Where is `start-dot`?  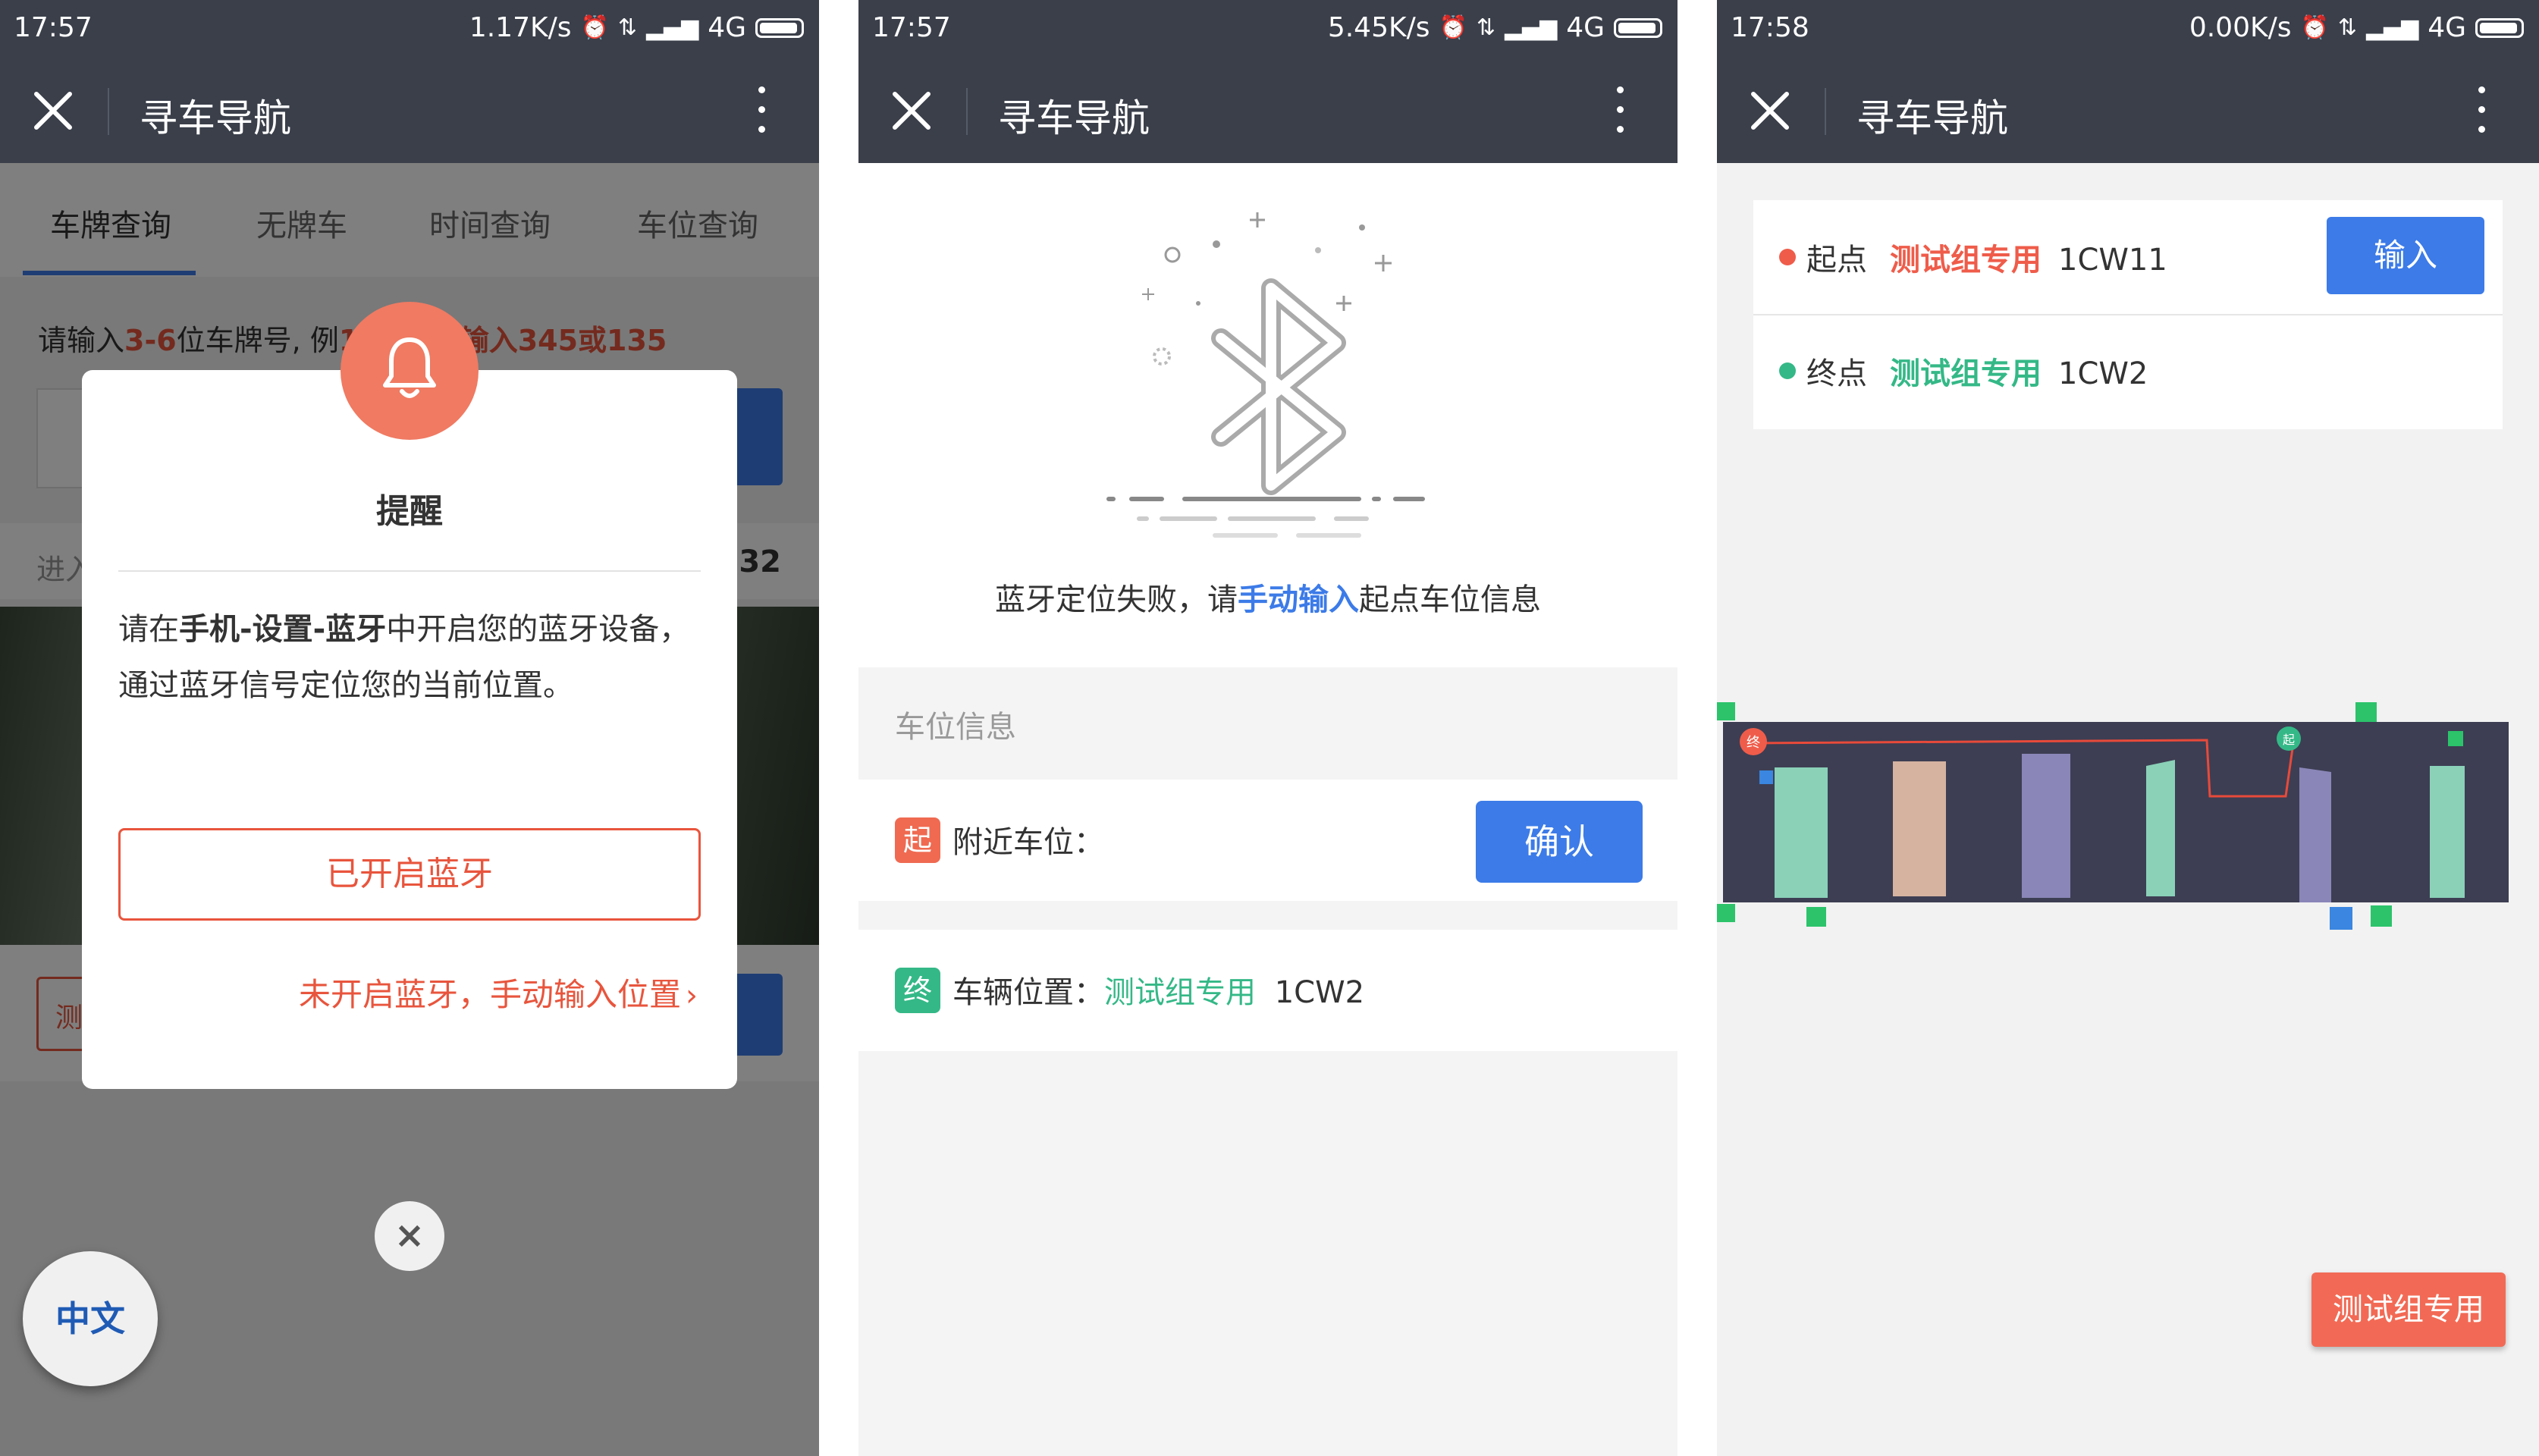
start-dot is located at coordinates (1787, 257).